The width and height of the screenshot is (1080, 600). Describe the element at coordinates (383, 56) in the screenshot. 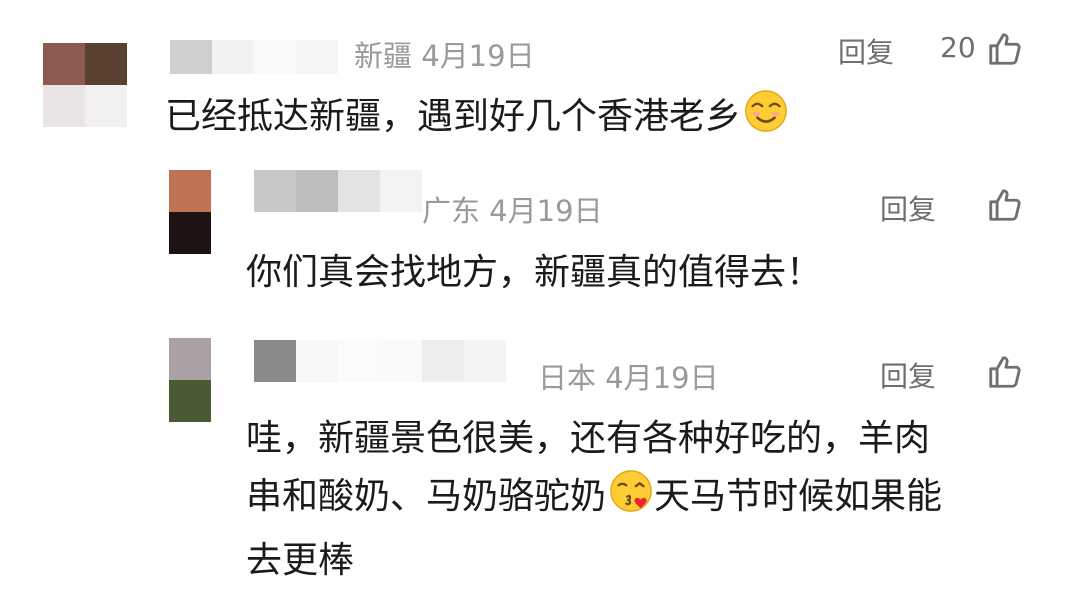

I see `location: 新疆` at that location.